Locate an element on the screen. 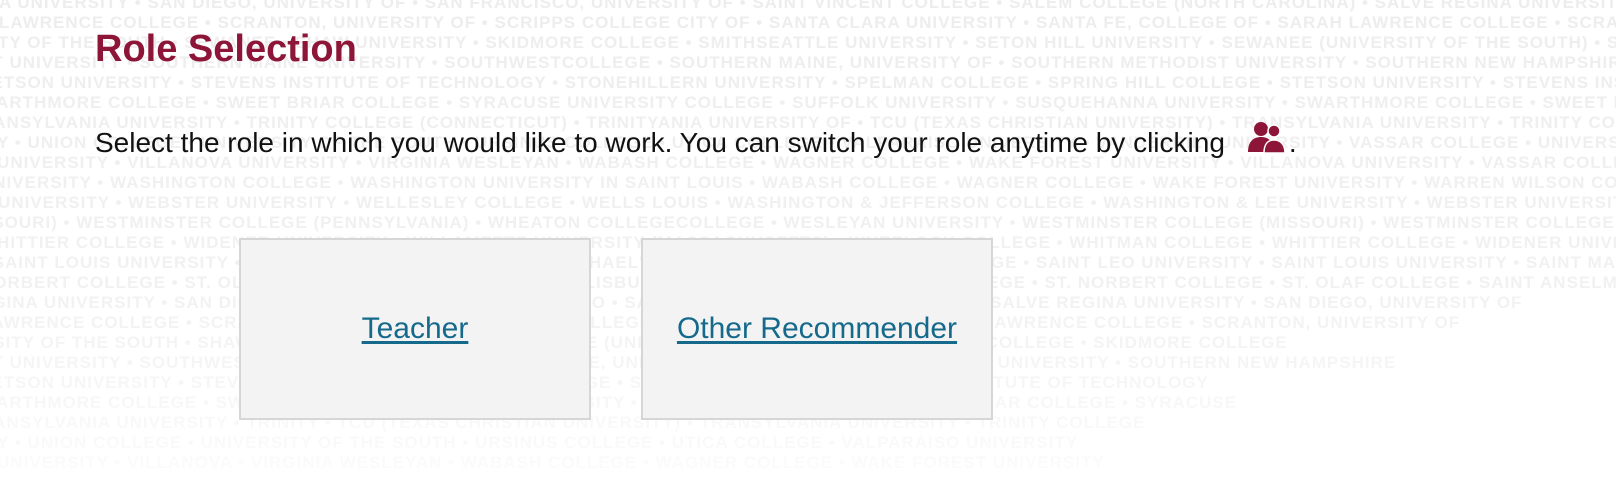  role-link-teacher: Teacher is located at coordinates (415, 329).